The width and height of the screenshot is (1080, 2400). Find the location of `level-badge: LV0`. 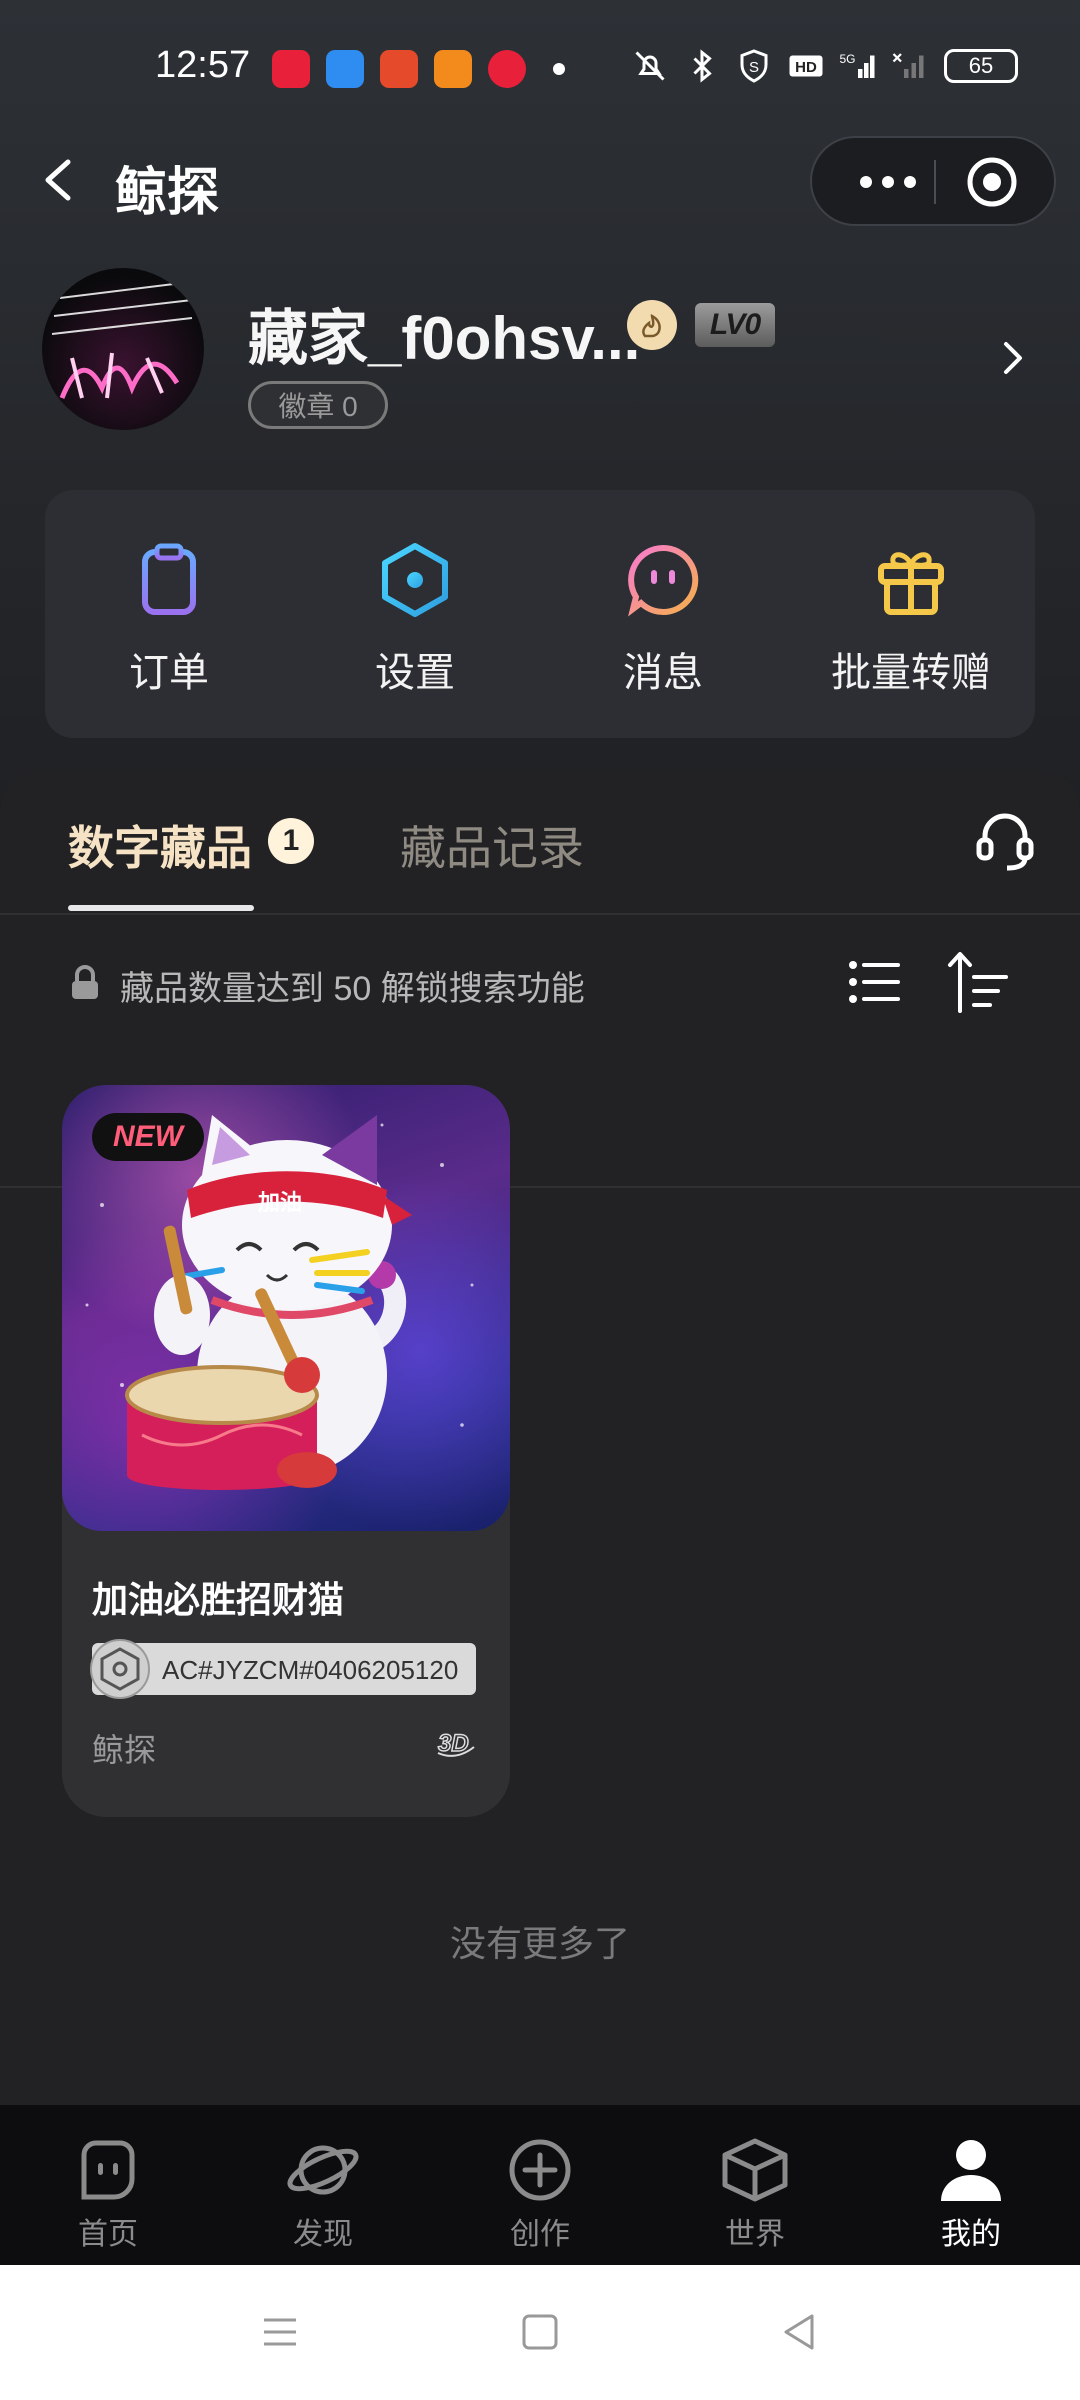

level-badge: LV0 is located at coordinates (735, 325).